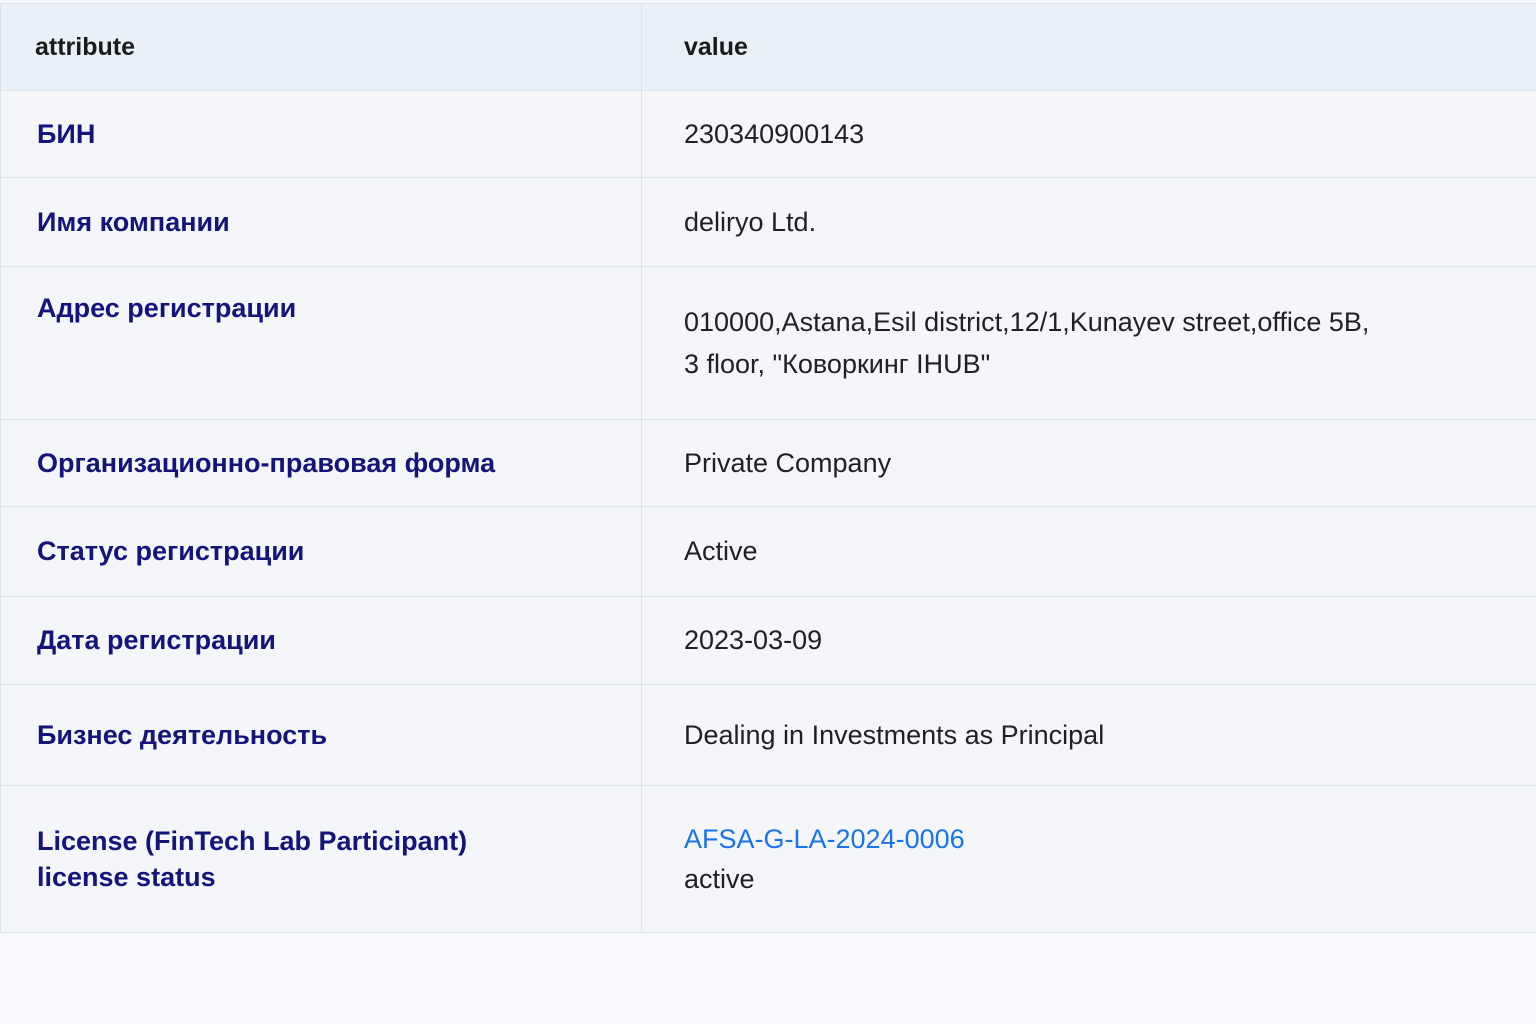 This screenshot has height=1024, width=1536. I want to click on table-row-registration-status: Статус регистрации Active, so click(768, 551).